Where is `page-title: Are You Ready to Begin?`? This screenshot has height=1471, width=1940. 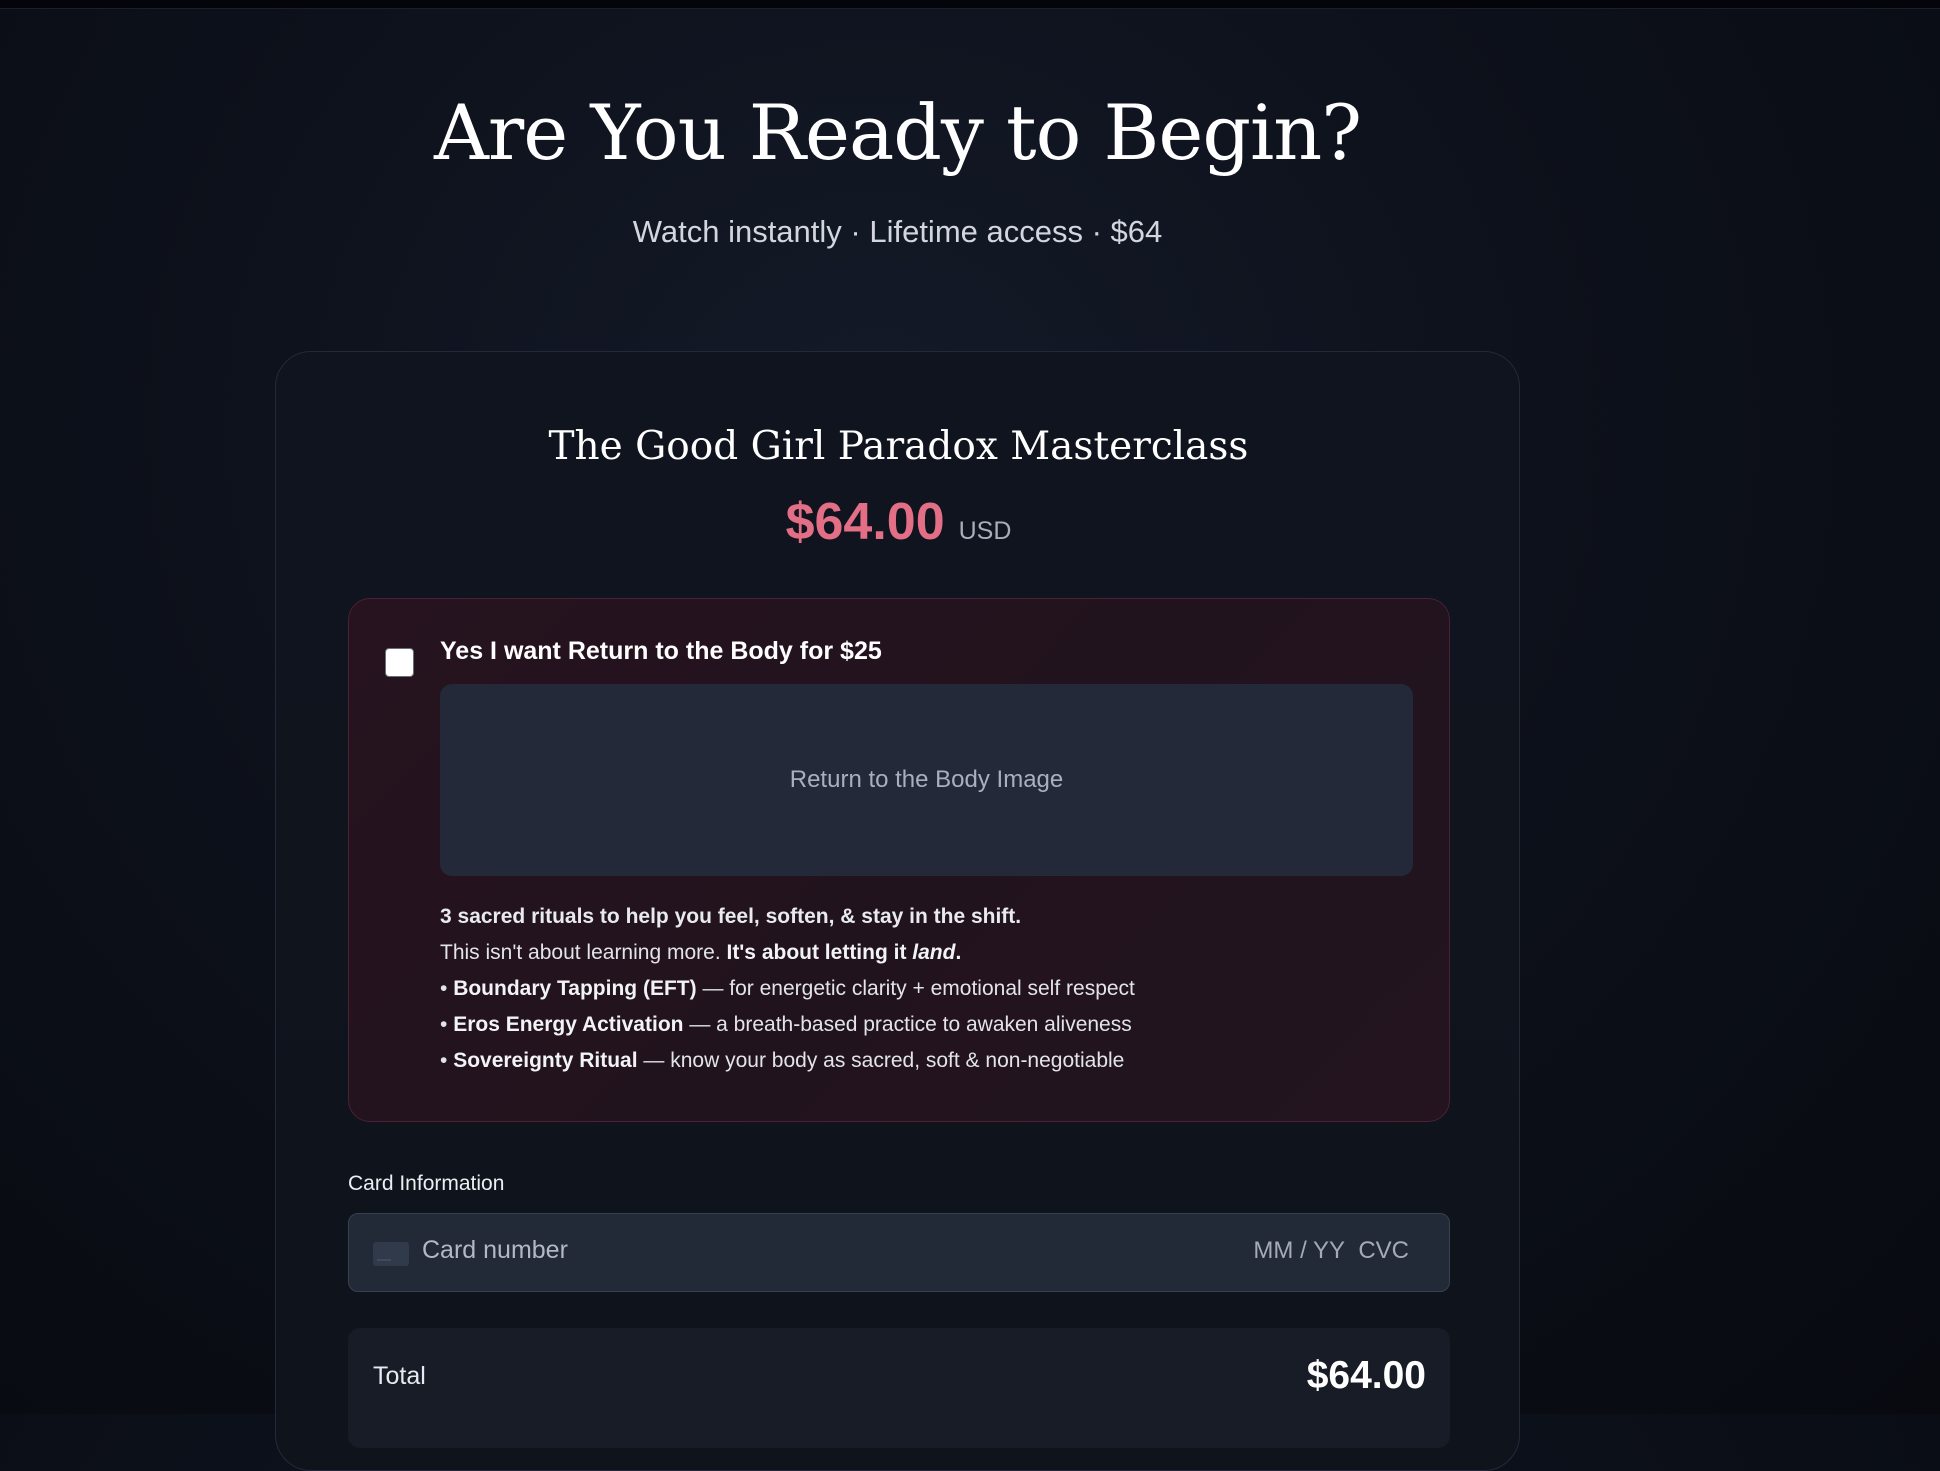
page-title: Are You Ready to Begin? is located at coordinates (898, 132).